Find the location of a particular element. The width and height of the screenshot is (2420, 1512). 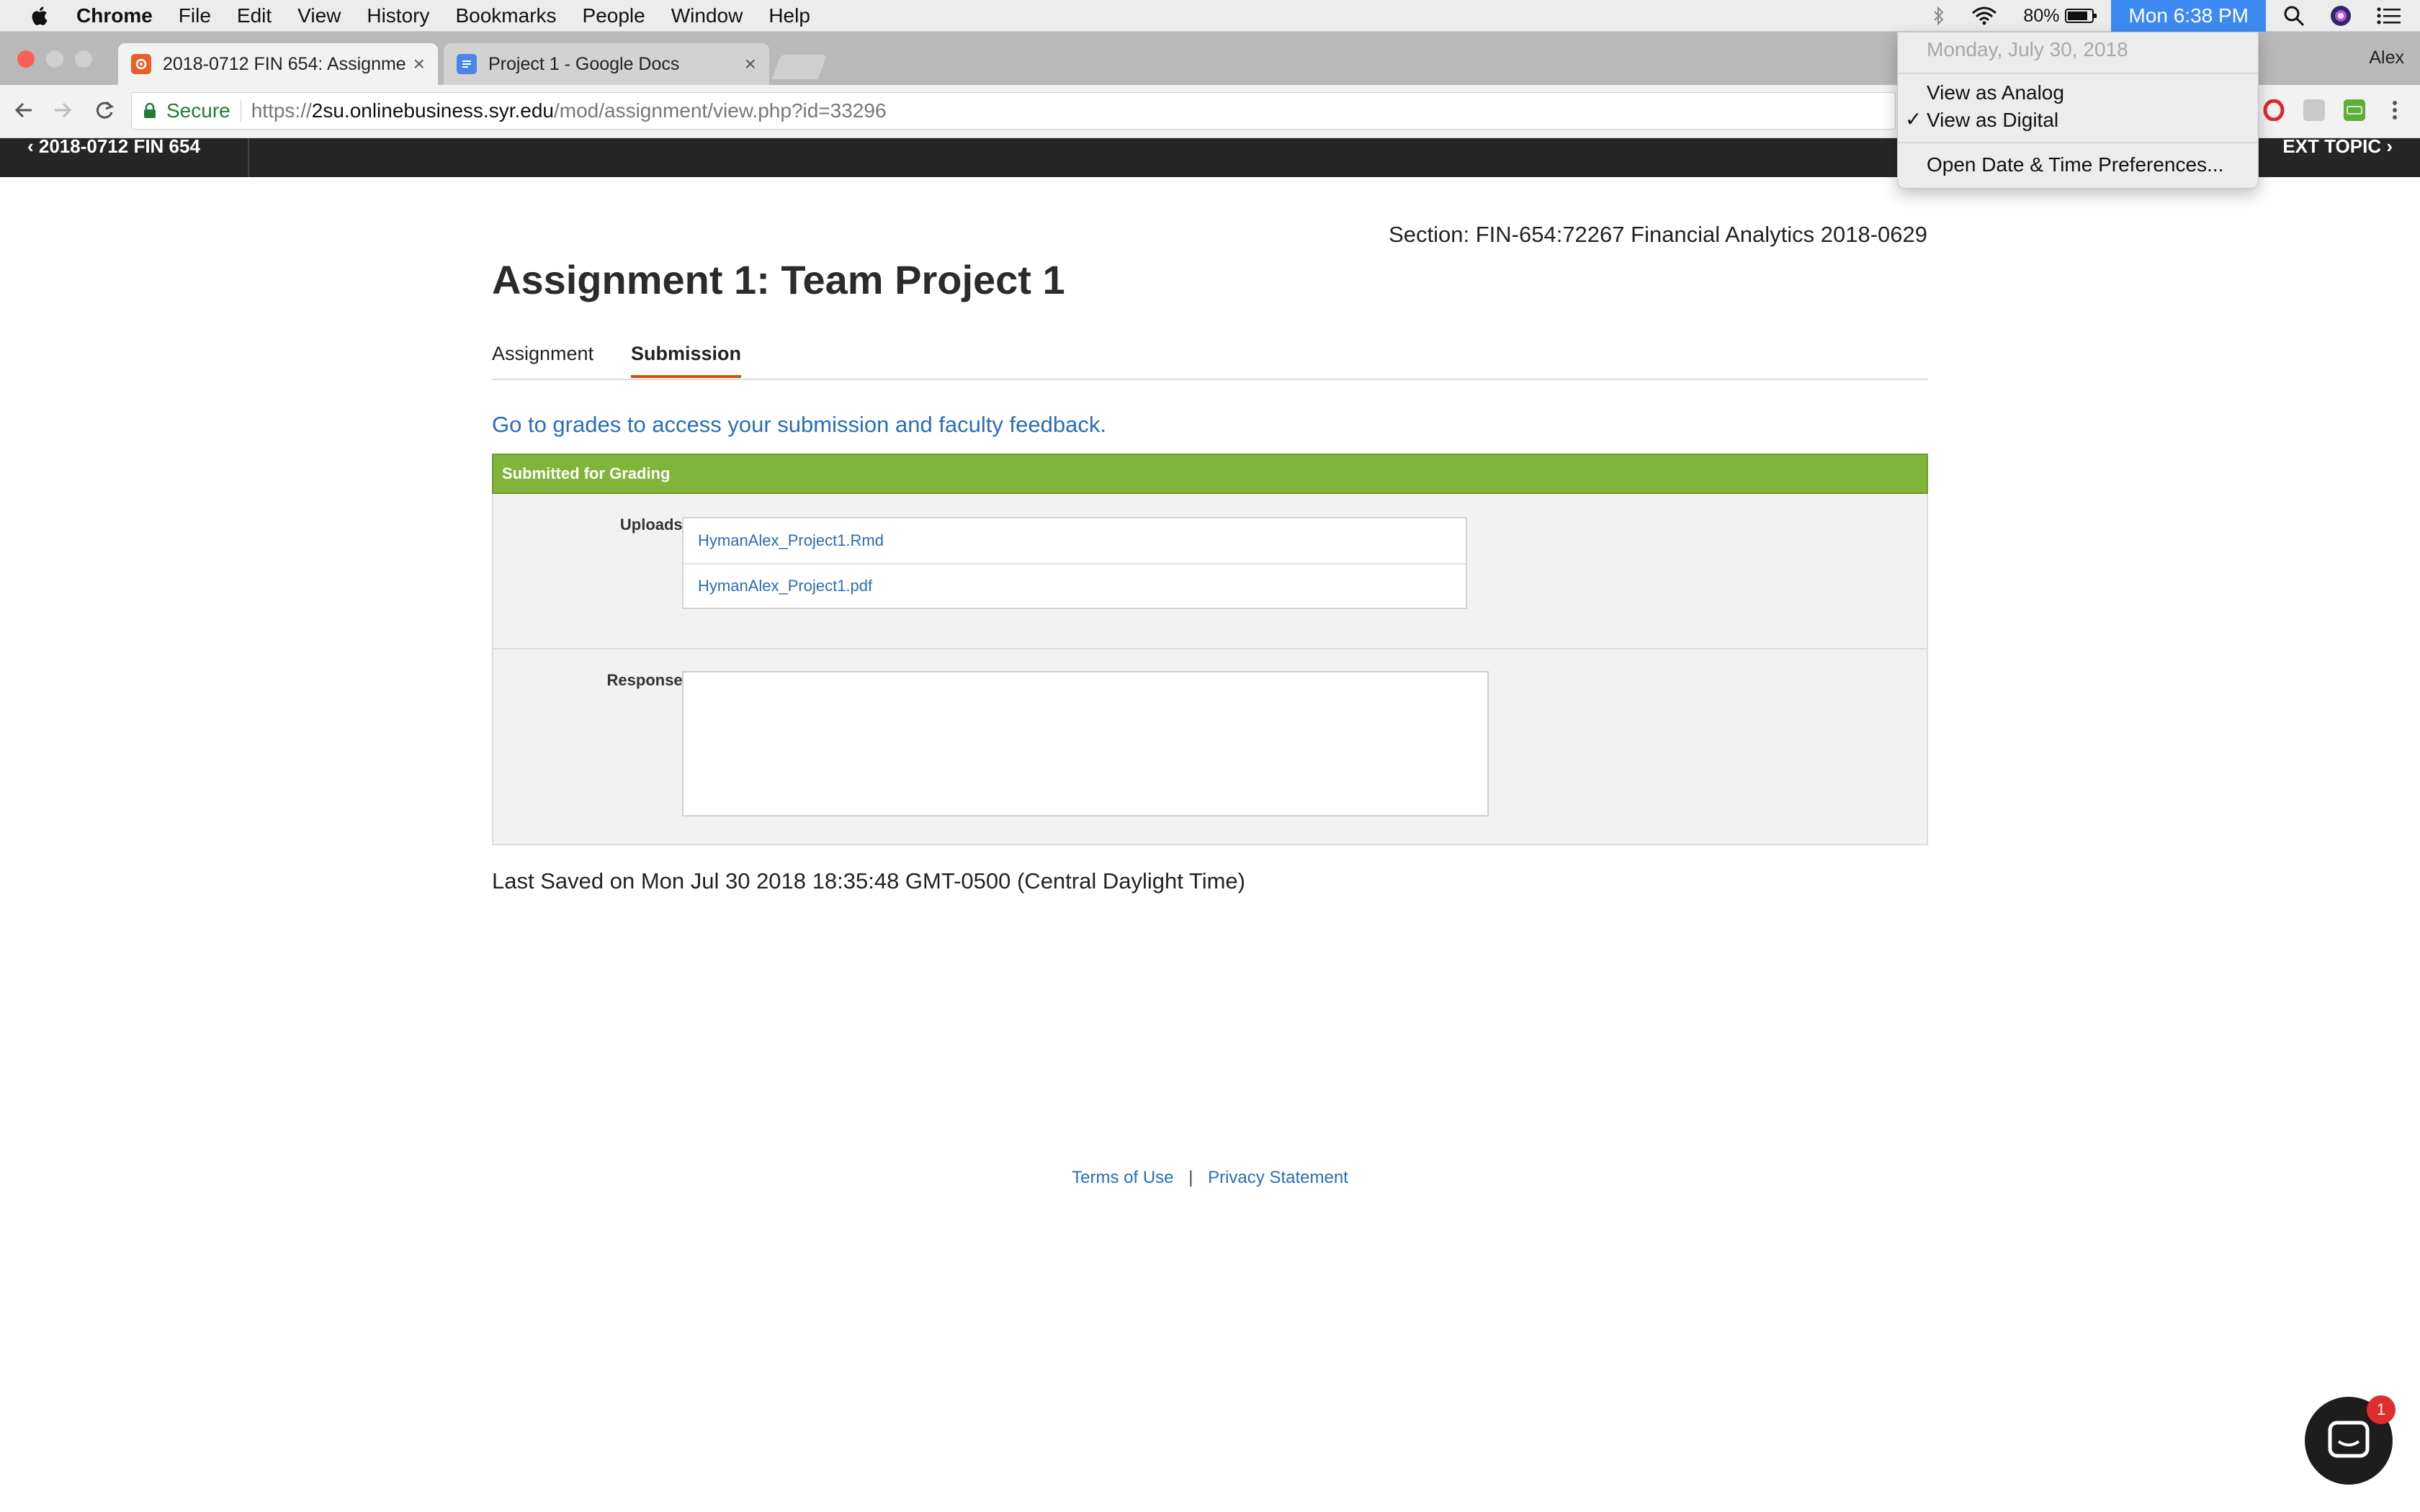

response-label: Response: is located at coordinates (647, 680).